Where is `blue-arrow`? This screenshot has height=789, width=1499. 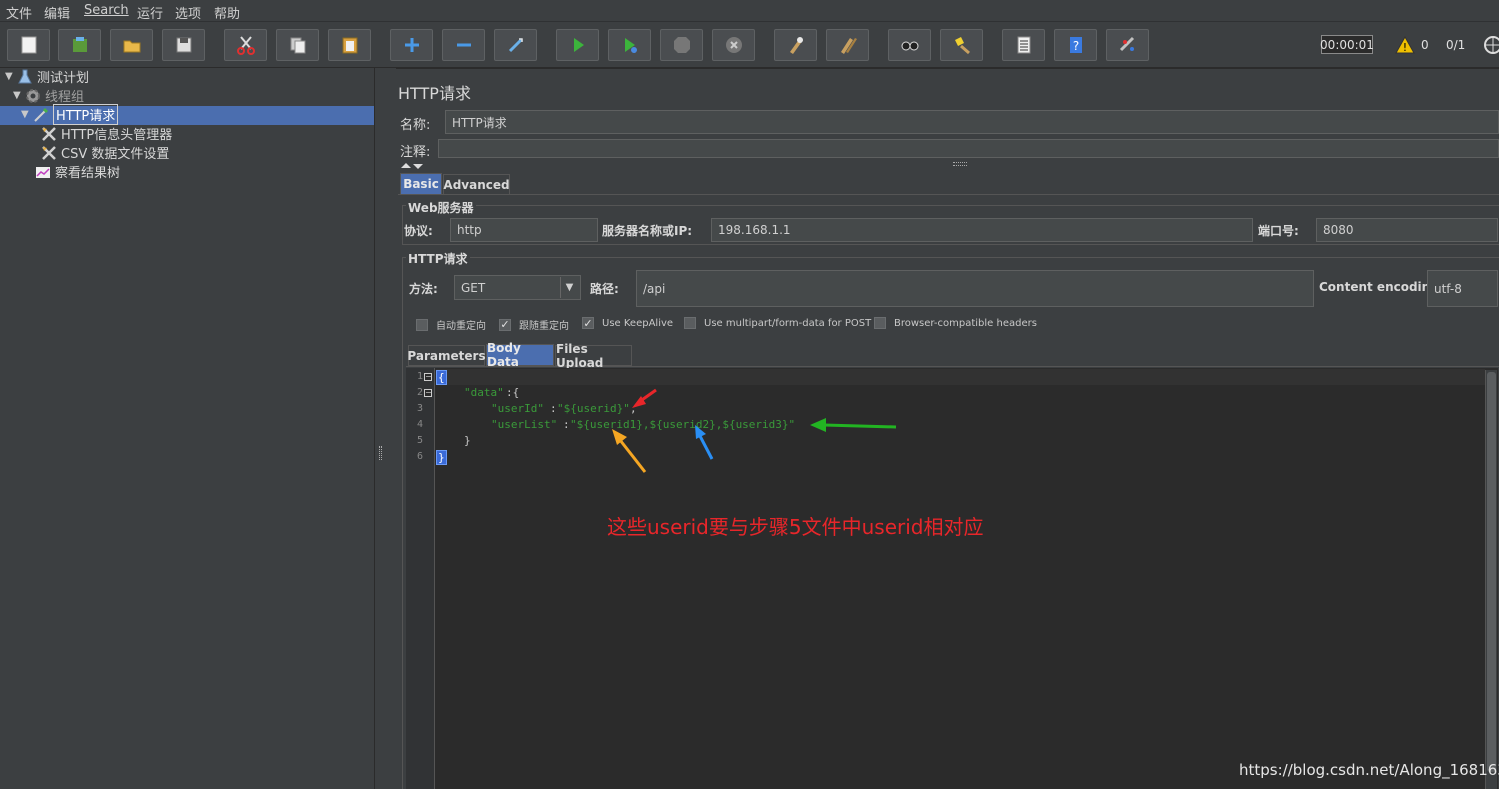 blue-arrow is located at coordinates (704, 442).